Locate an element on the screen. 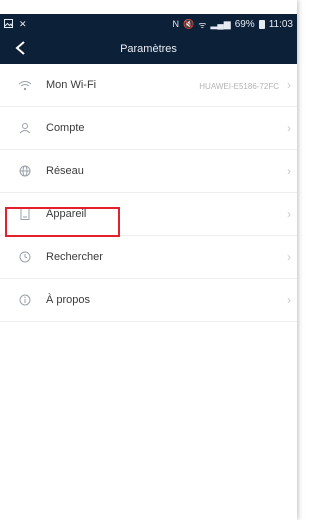 This screenshot has height=520, width=320. clock-time: 11:03 is located at coordinates (280, 24).